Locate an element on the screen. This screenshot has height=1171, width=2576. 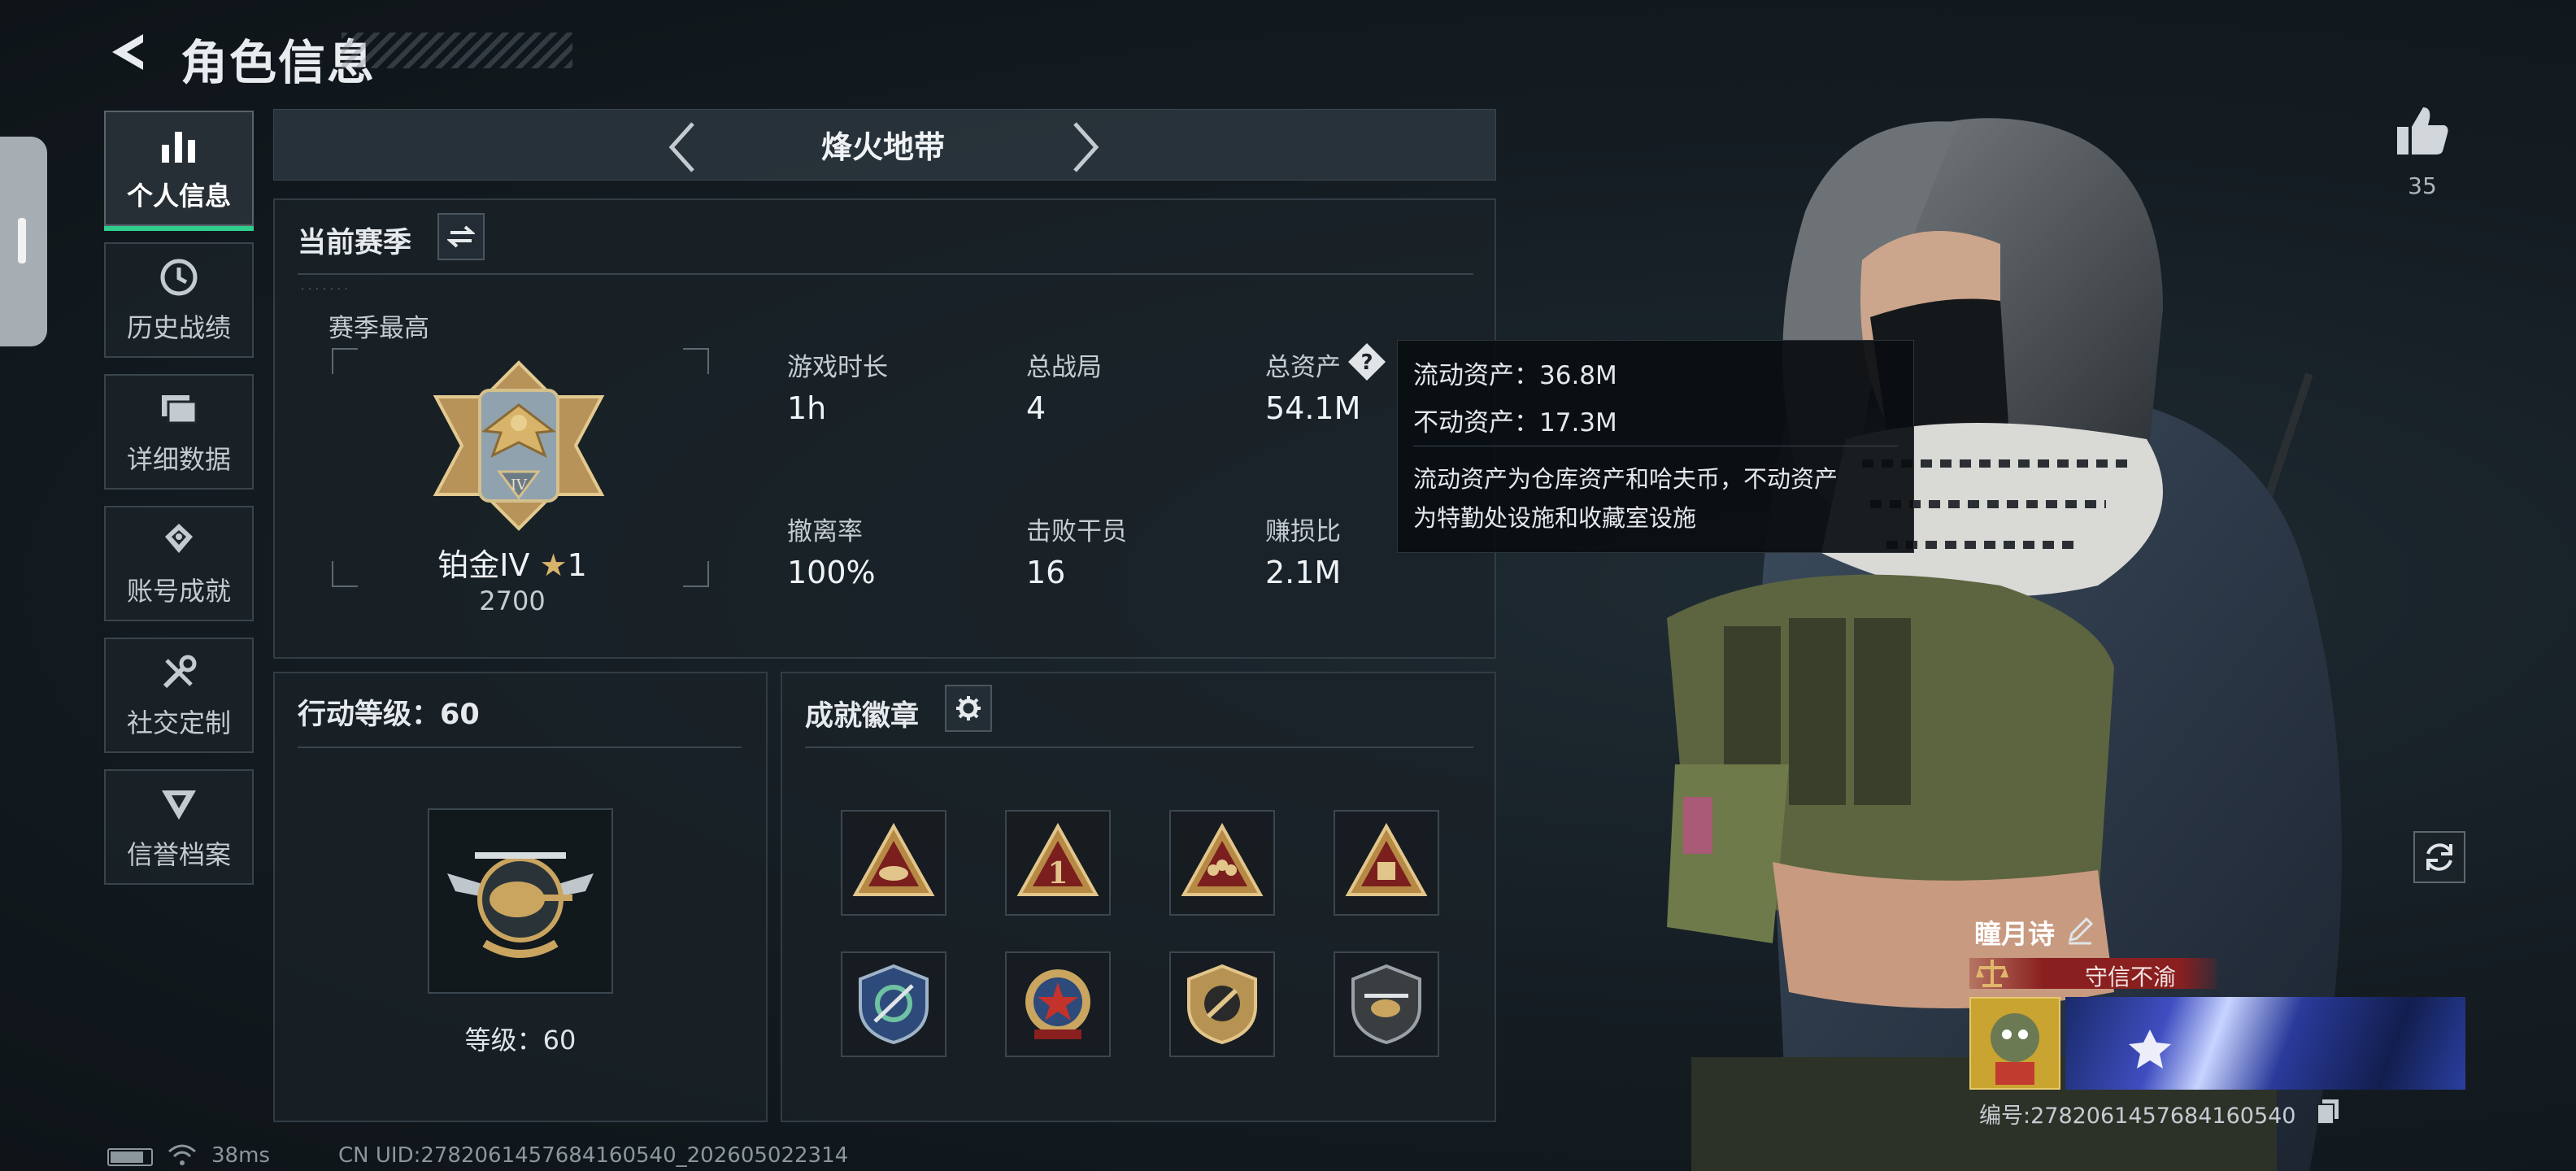
stat-label-operators-defeated: 击败干员 is located at coordinates (1076, 531).